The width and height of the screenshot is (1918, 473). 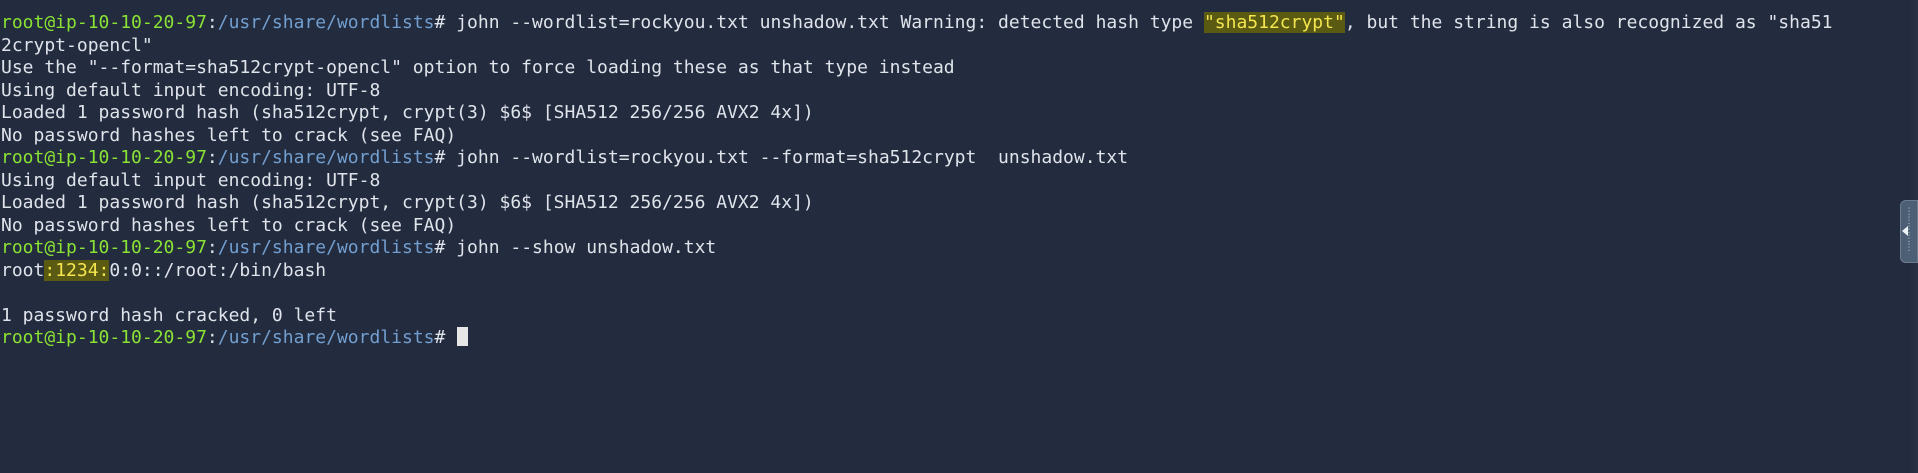 What do you see at coordinates (586, 247) in the screenshot?
I see `command-text: john --show unshadow.txt` at bounding box center [586, 247].